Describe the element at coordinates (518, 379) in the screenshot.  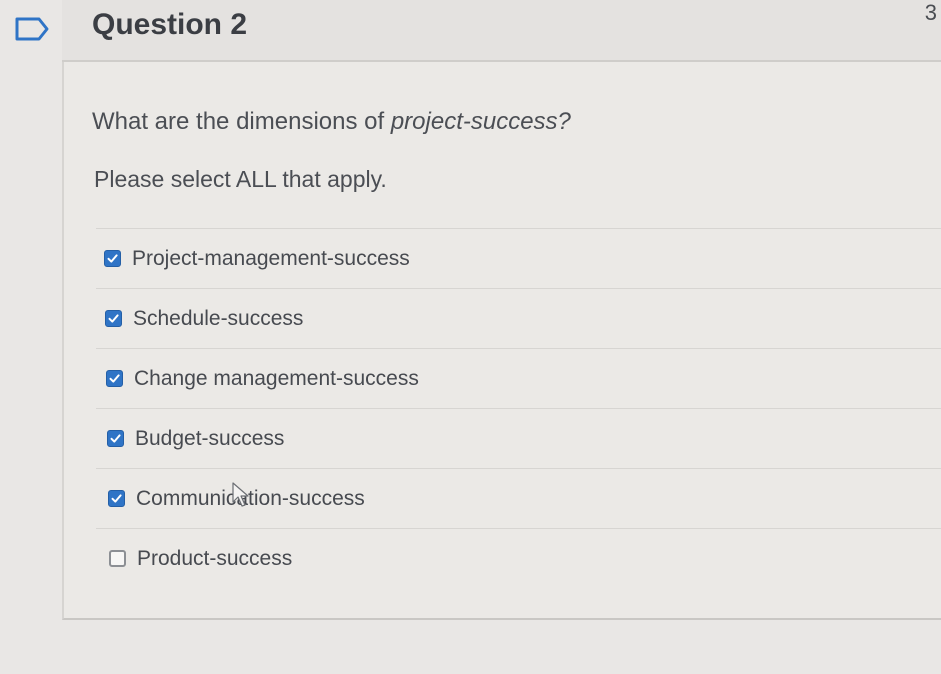
I see `answer-option: Change management-success` at that location.